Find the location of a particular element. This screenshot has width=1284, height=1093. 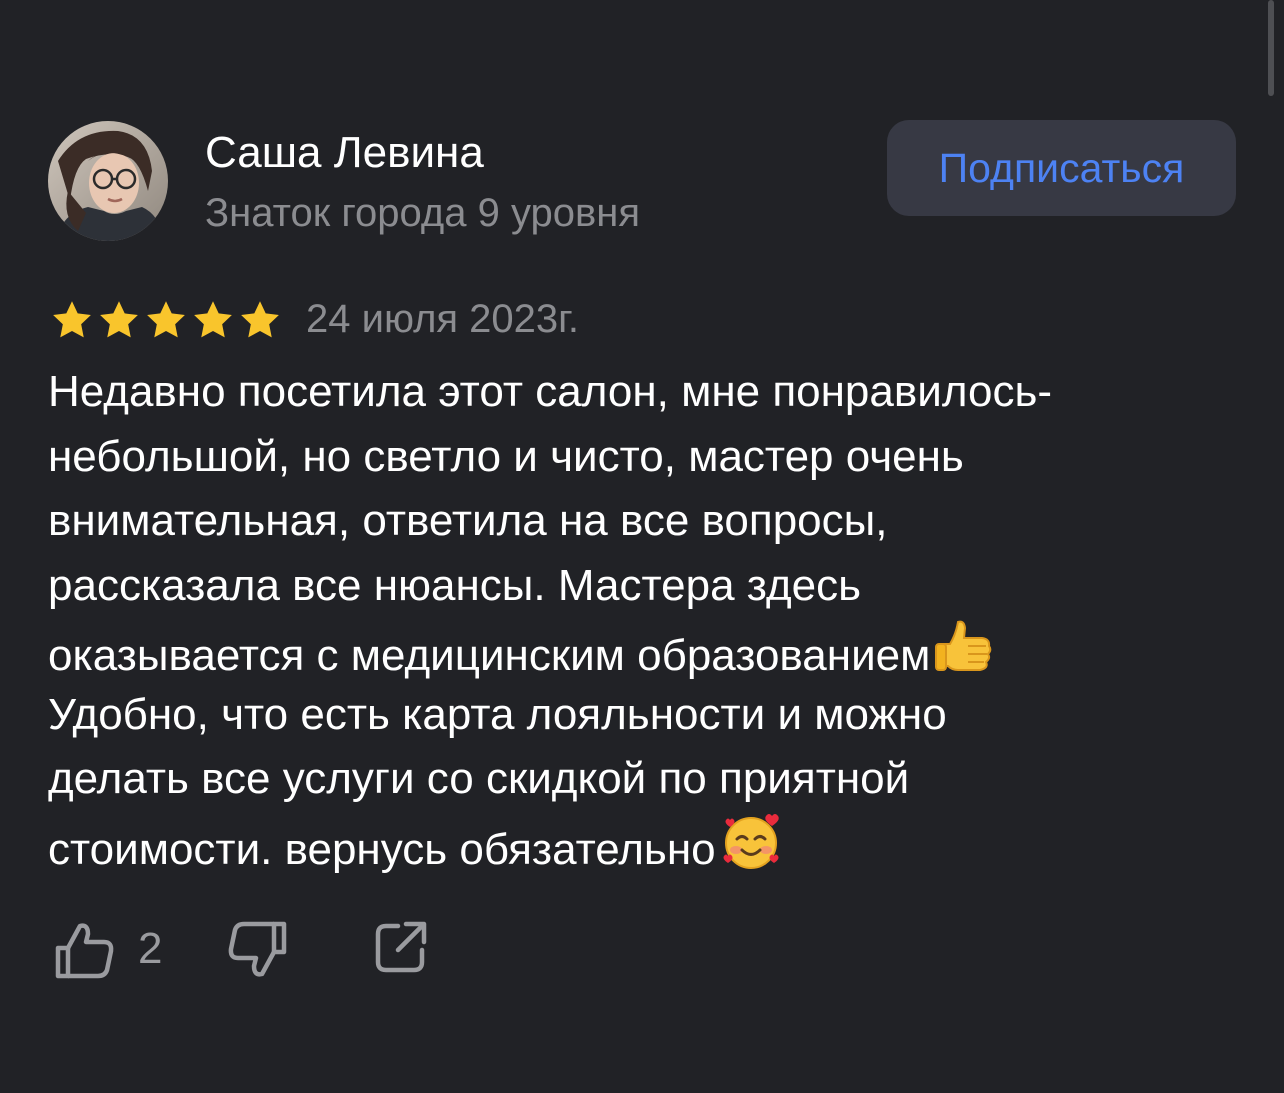

review-date: 24 июля 2023г. is located at coordinates (442, 319).